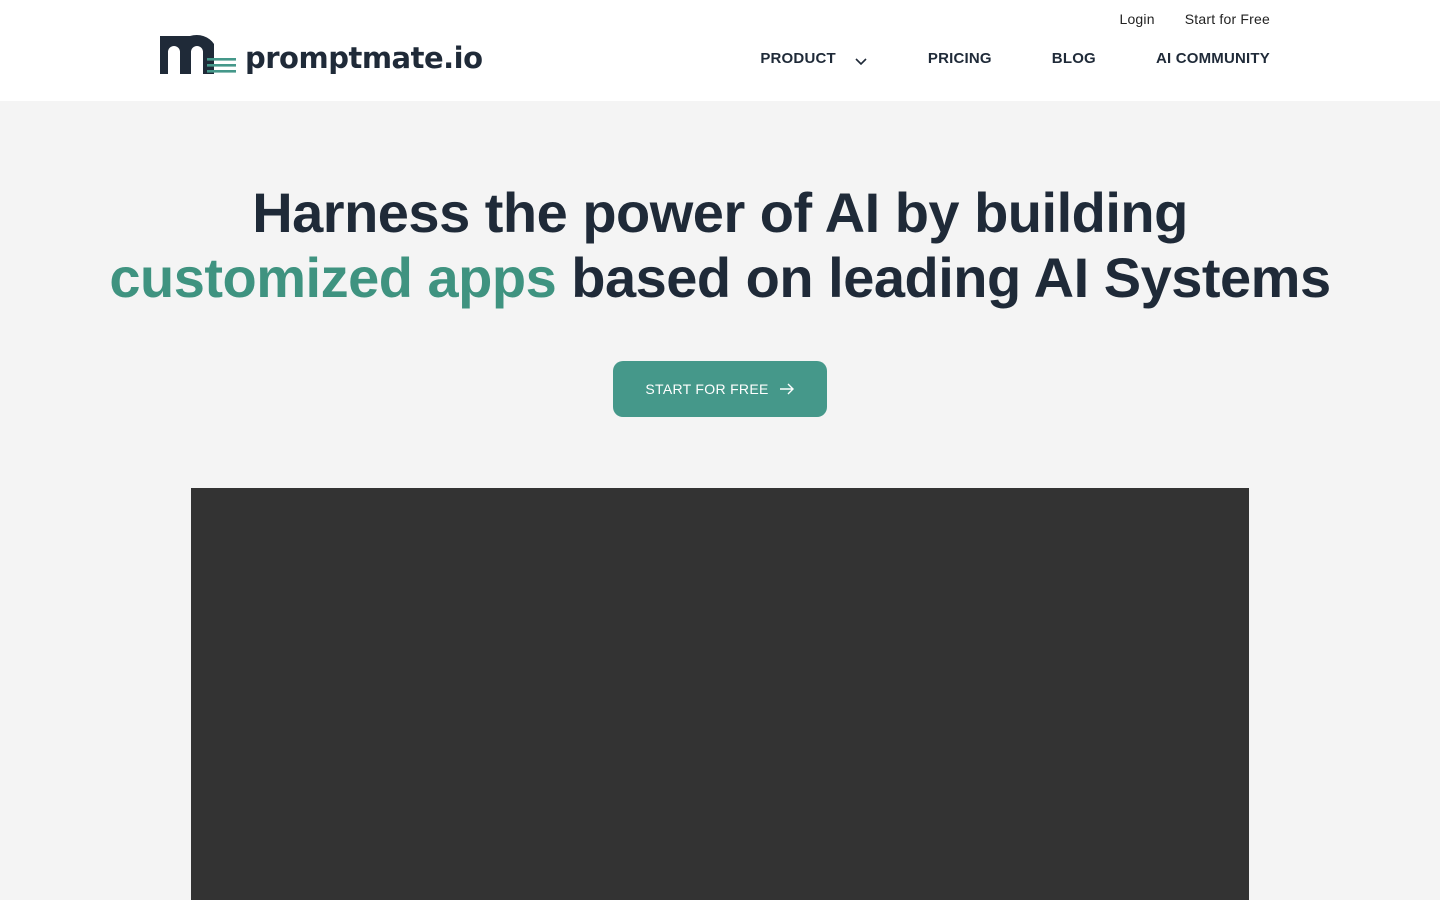 The image size is (1440, 900). Describe the element at coordinates (720, 212) in the screenshot. I see `hero-line-1: Harness the power of AI by building` at that location.